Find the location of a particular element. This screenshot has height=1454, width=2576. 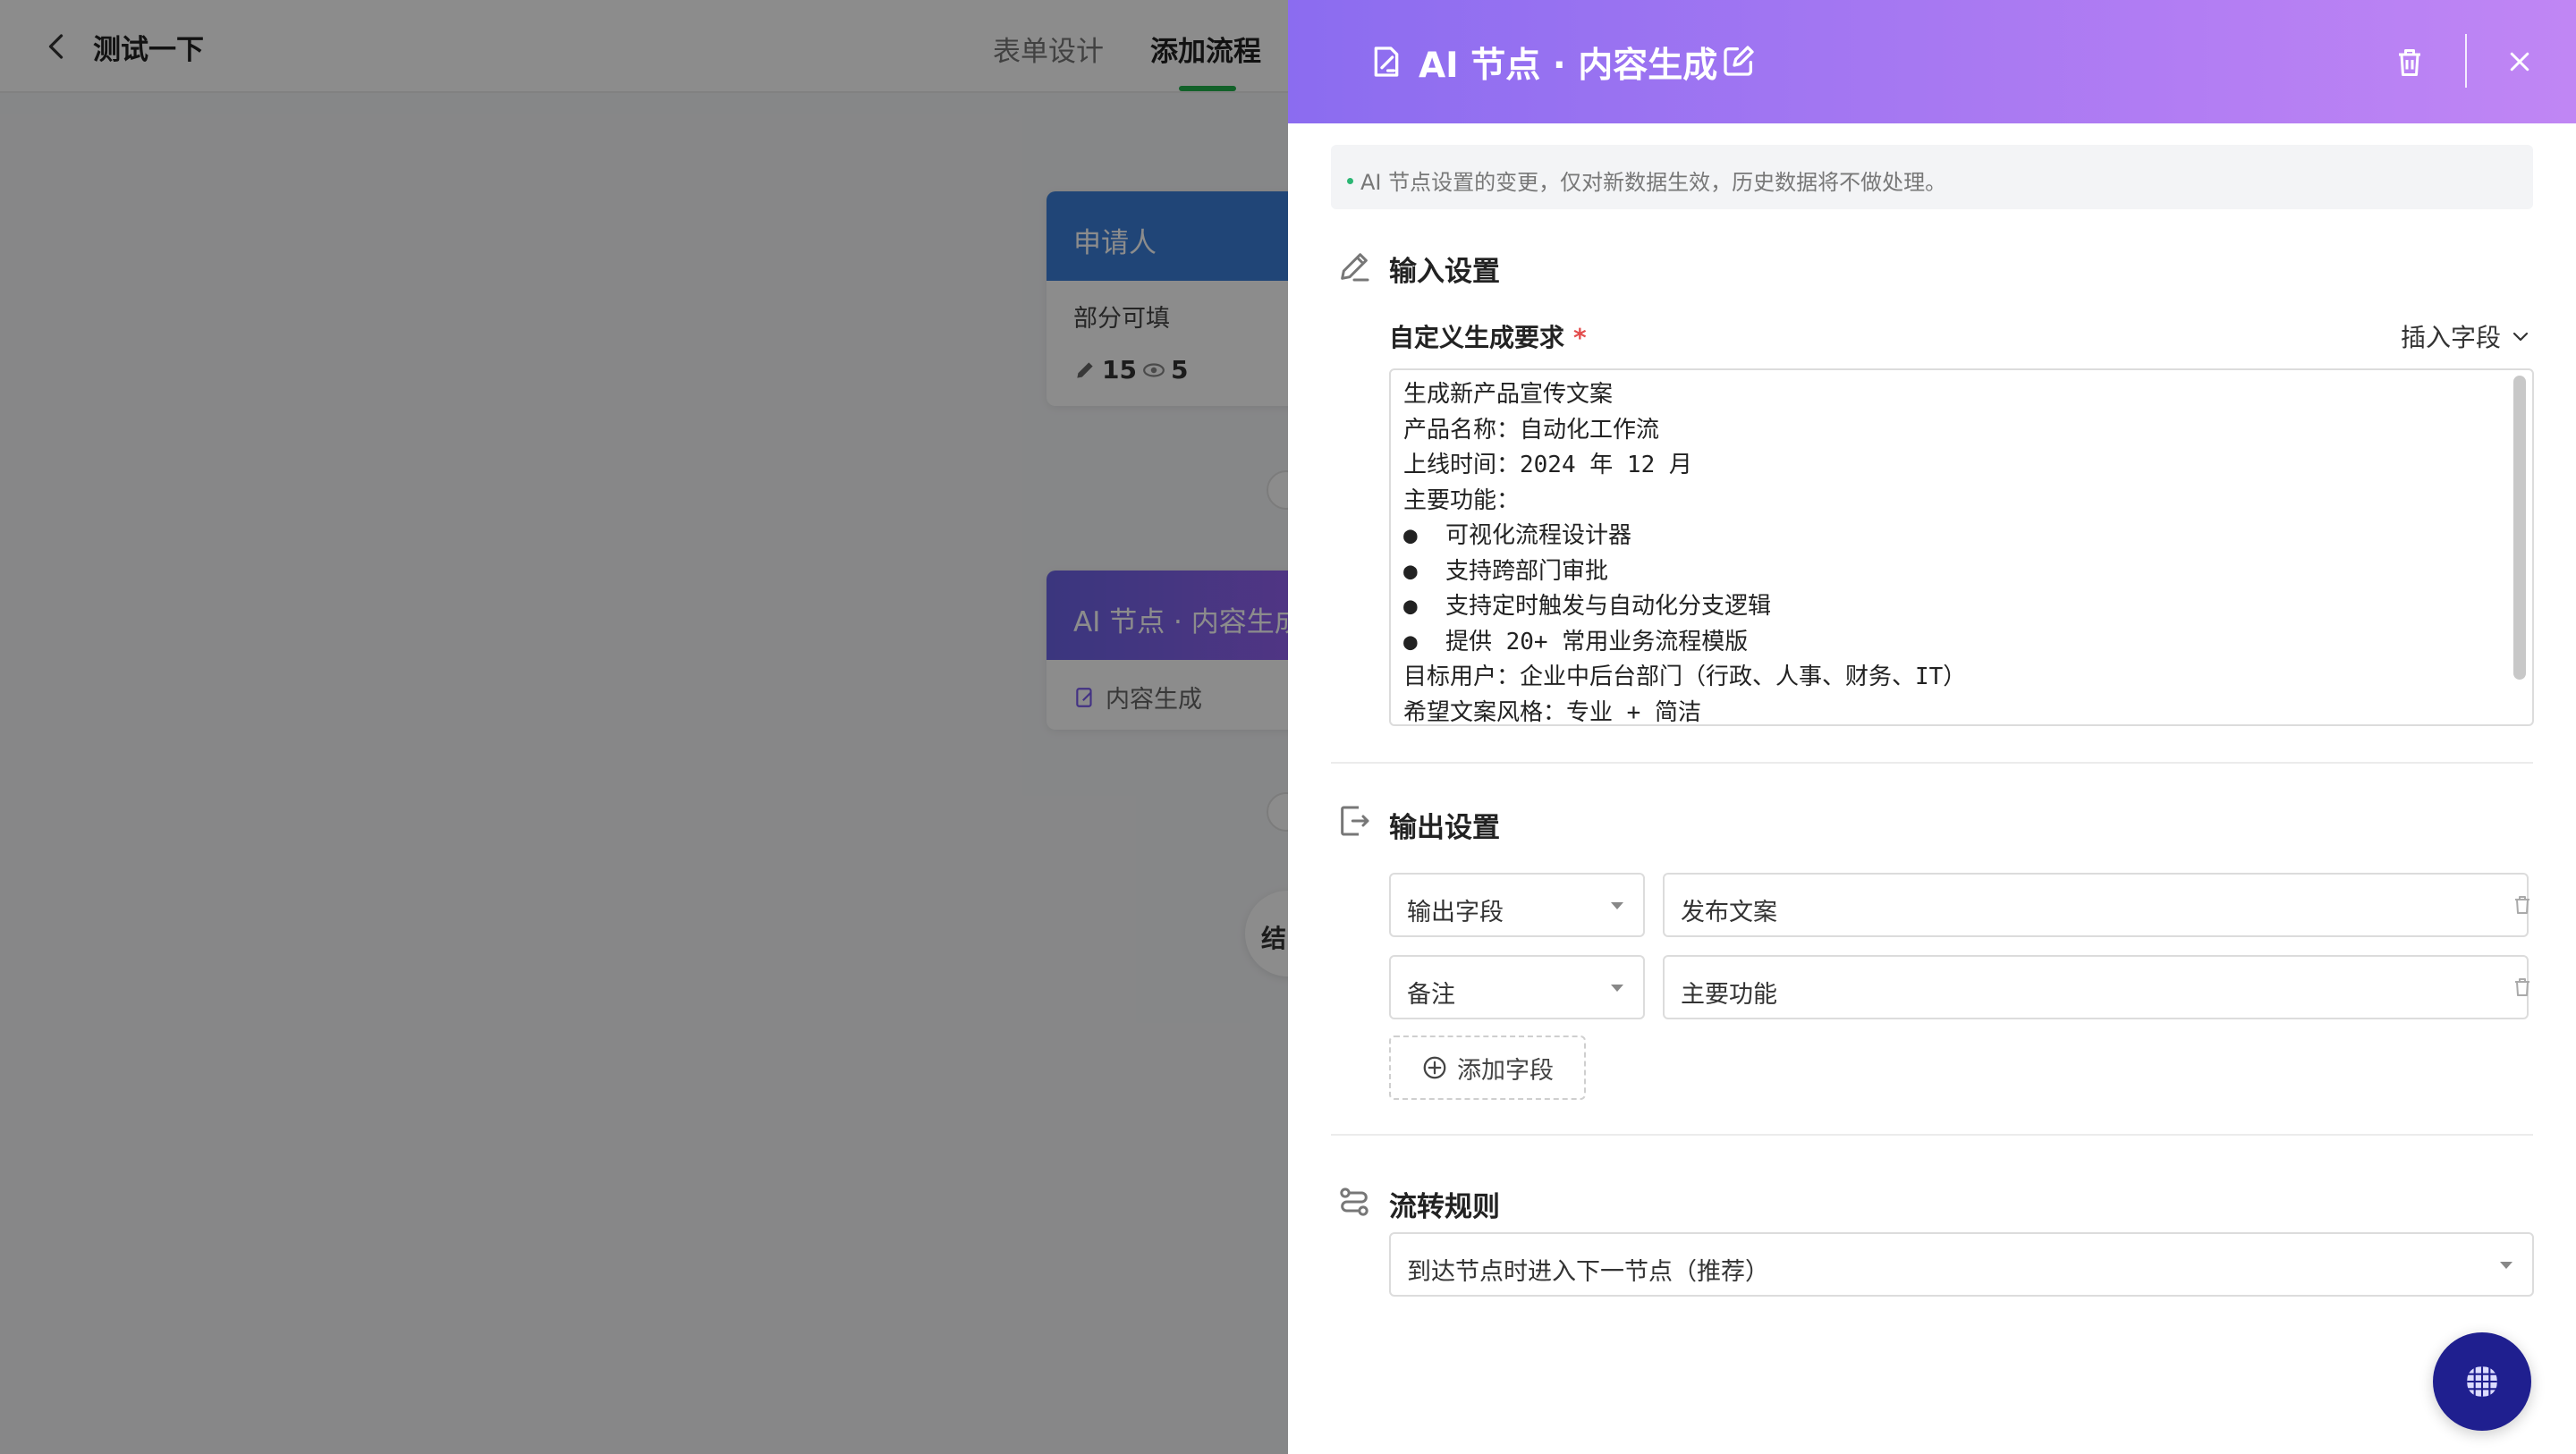

input-settings-title: 输入设置 is located at coordinates (1444, 272).